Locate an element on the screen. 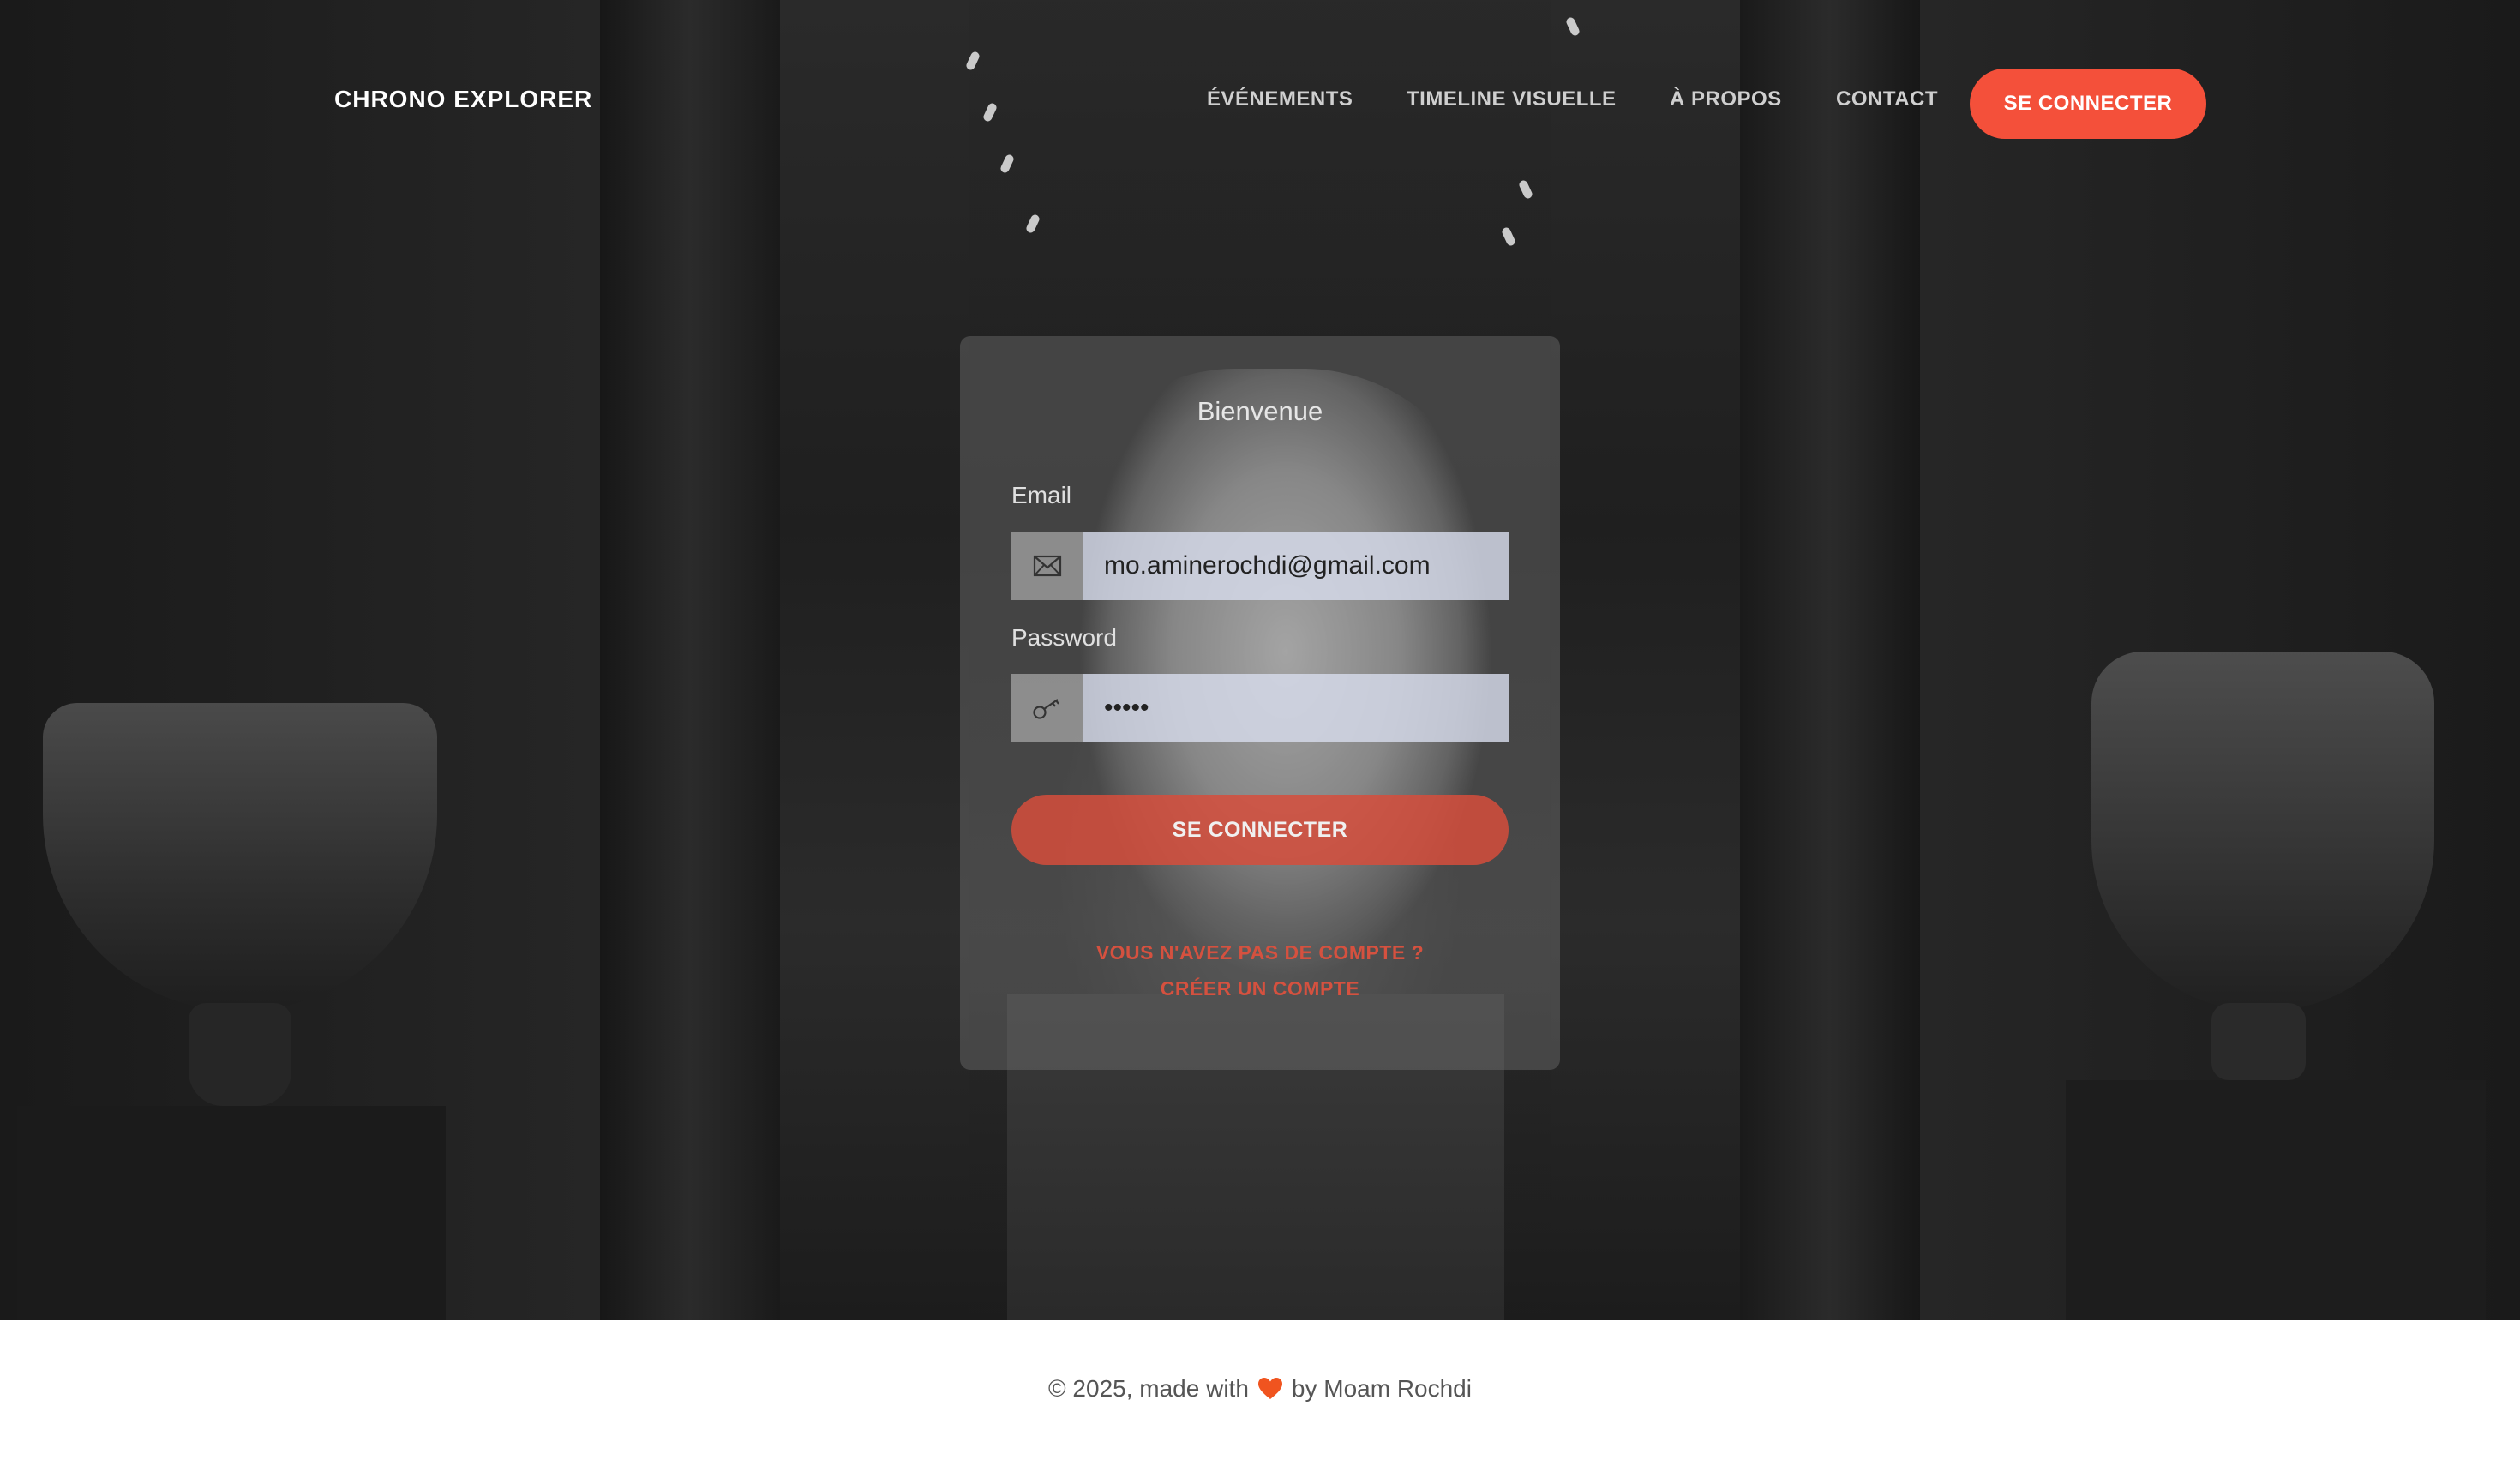 The width and height of the screenshot is (2520, 1466). heart-icon is located at coordinates (1270, 1391).